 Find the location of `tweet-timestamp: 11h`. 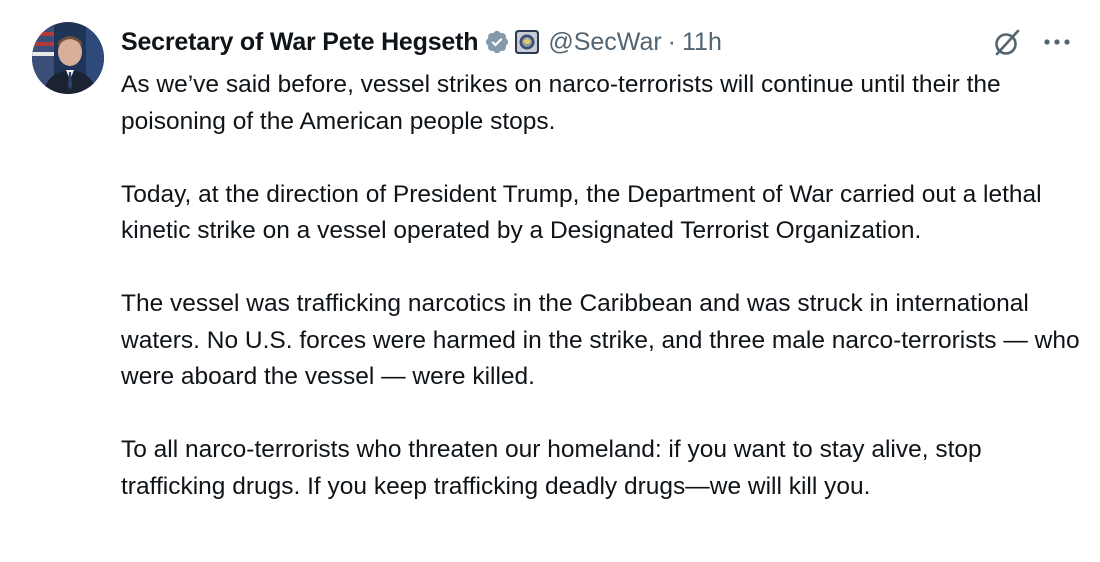

tweet-timestamp: 11h is located at coordinates (702, 42).